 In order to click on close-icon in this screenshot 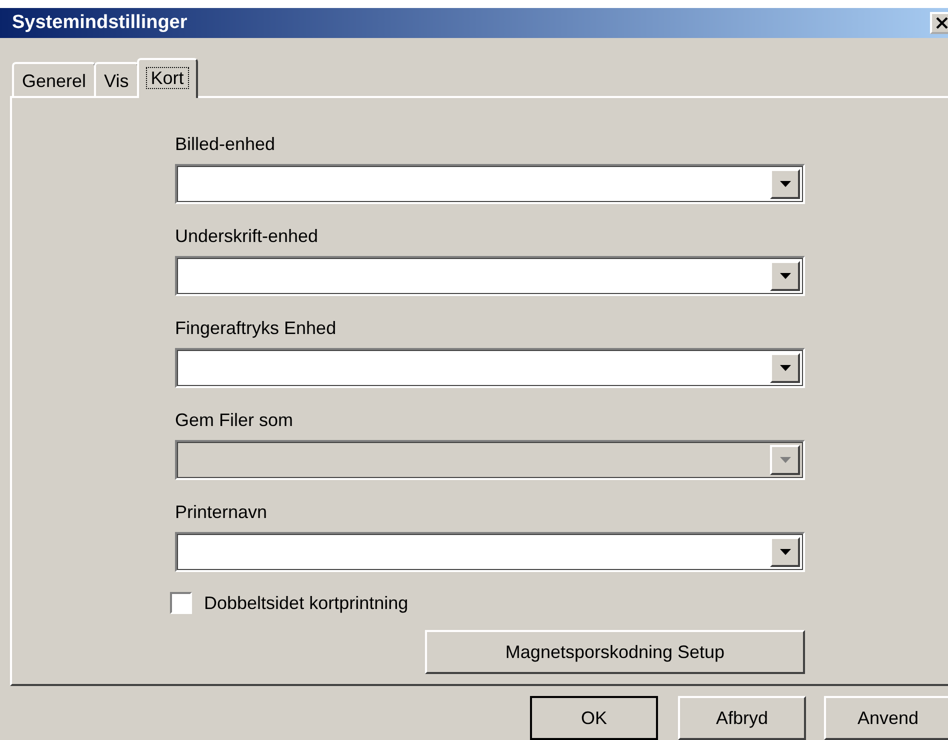, I will do `click(942, 23)`.